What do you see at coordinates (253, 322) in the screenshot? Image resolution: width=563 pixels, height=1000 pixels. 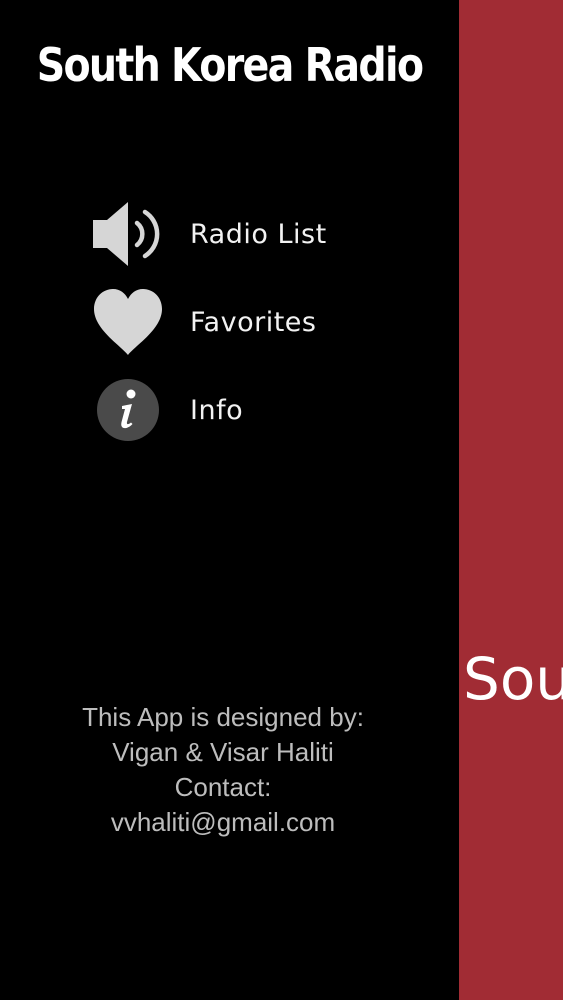 I see `menu-label-favorites: Favorites` at bounding box center [253, 322].